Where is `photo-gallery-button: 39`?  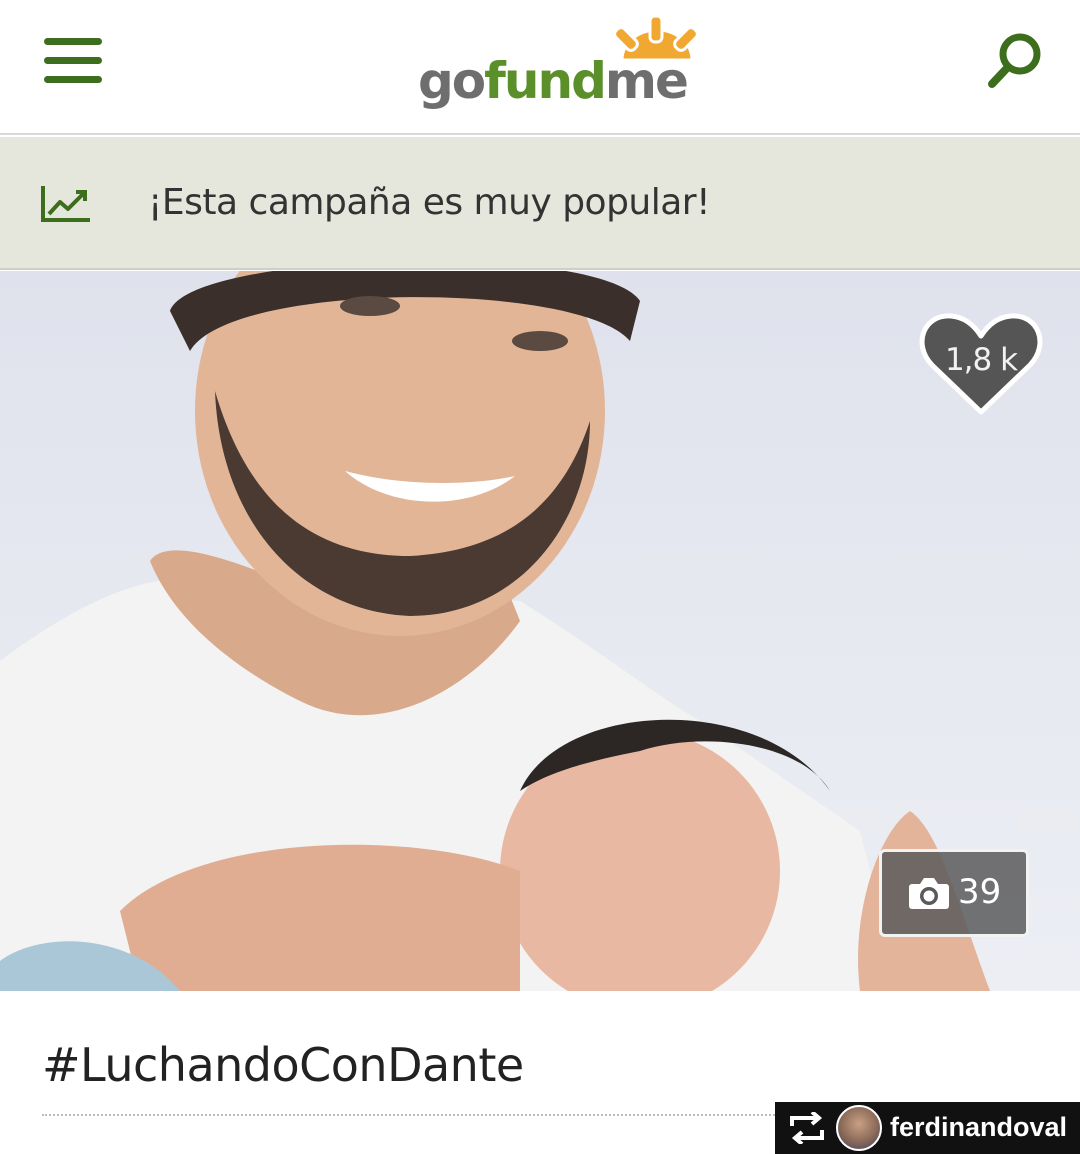
photo-gallery-button: 39 is located at coordinates (954, 893).